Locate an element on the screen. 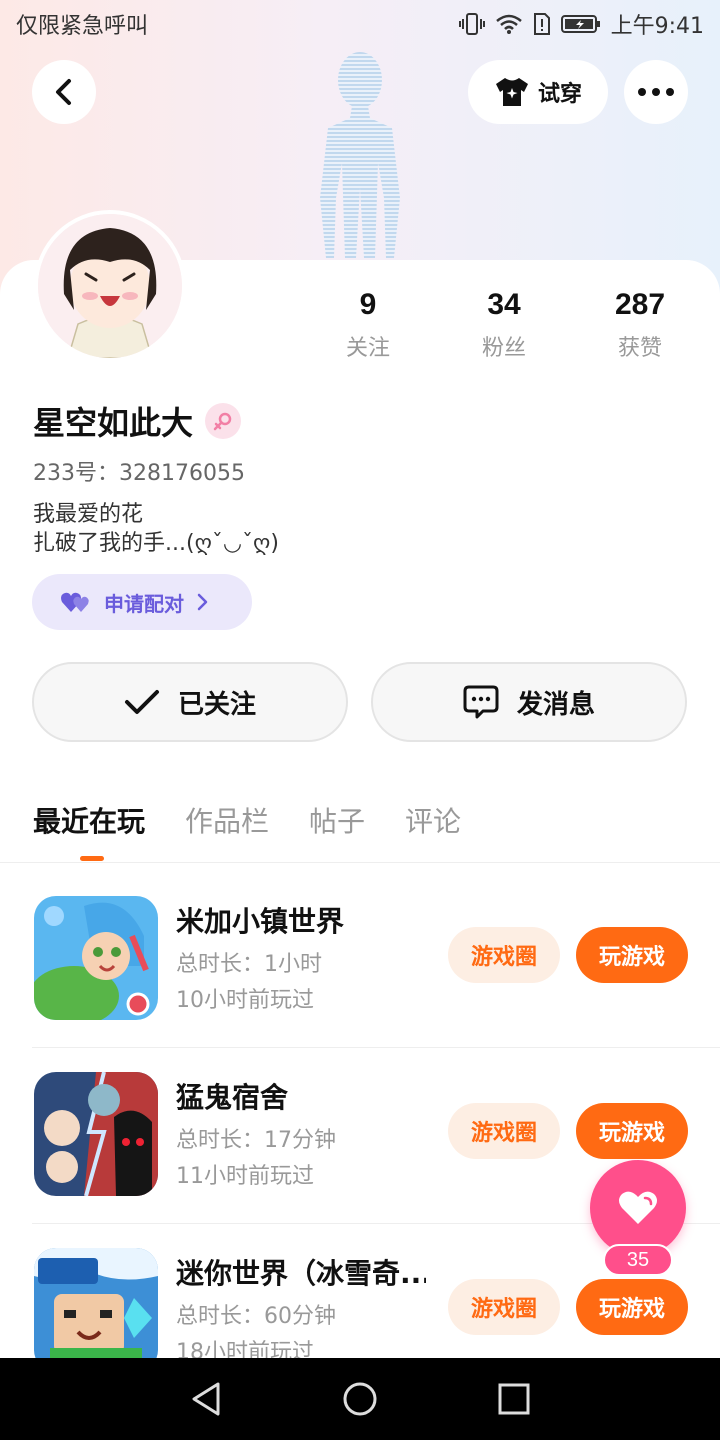 The width and height of the screenshot is (720, 1440). followed-button: 已关注 is located at coordinates (190, 702).